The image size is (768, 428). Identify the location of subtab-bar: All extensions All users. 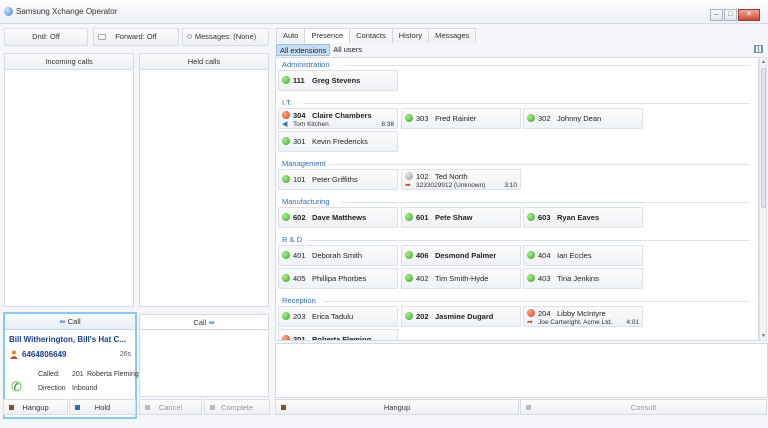
(320, 50).